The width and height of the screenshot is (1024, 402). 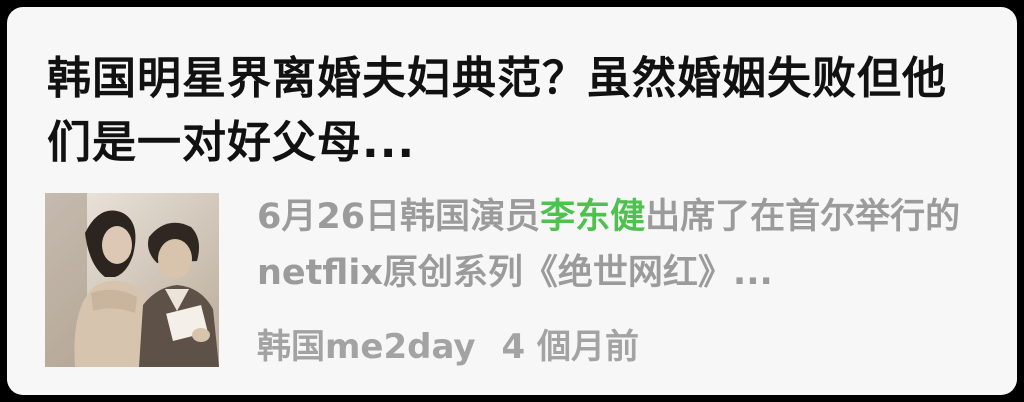 What do you see at coordinates (592, 217) in the screenshot?
I see `highlighted-keyword: 李东健` at bounding box center [592, 217].